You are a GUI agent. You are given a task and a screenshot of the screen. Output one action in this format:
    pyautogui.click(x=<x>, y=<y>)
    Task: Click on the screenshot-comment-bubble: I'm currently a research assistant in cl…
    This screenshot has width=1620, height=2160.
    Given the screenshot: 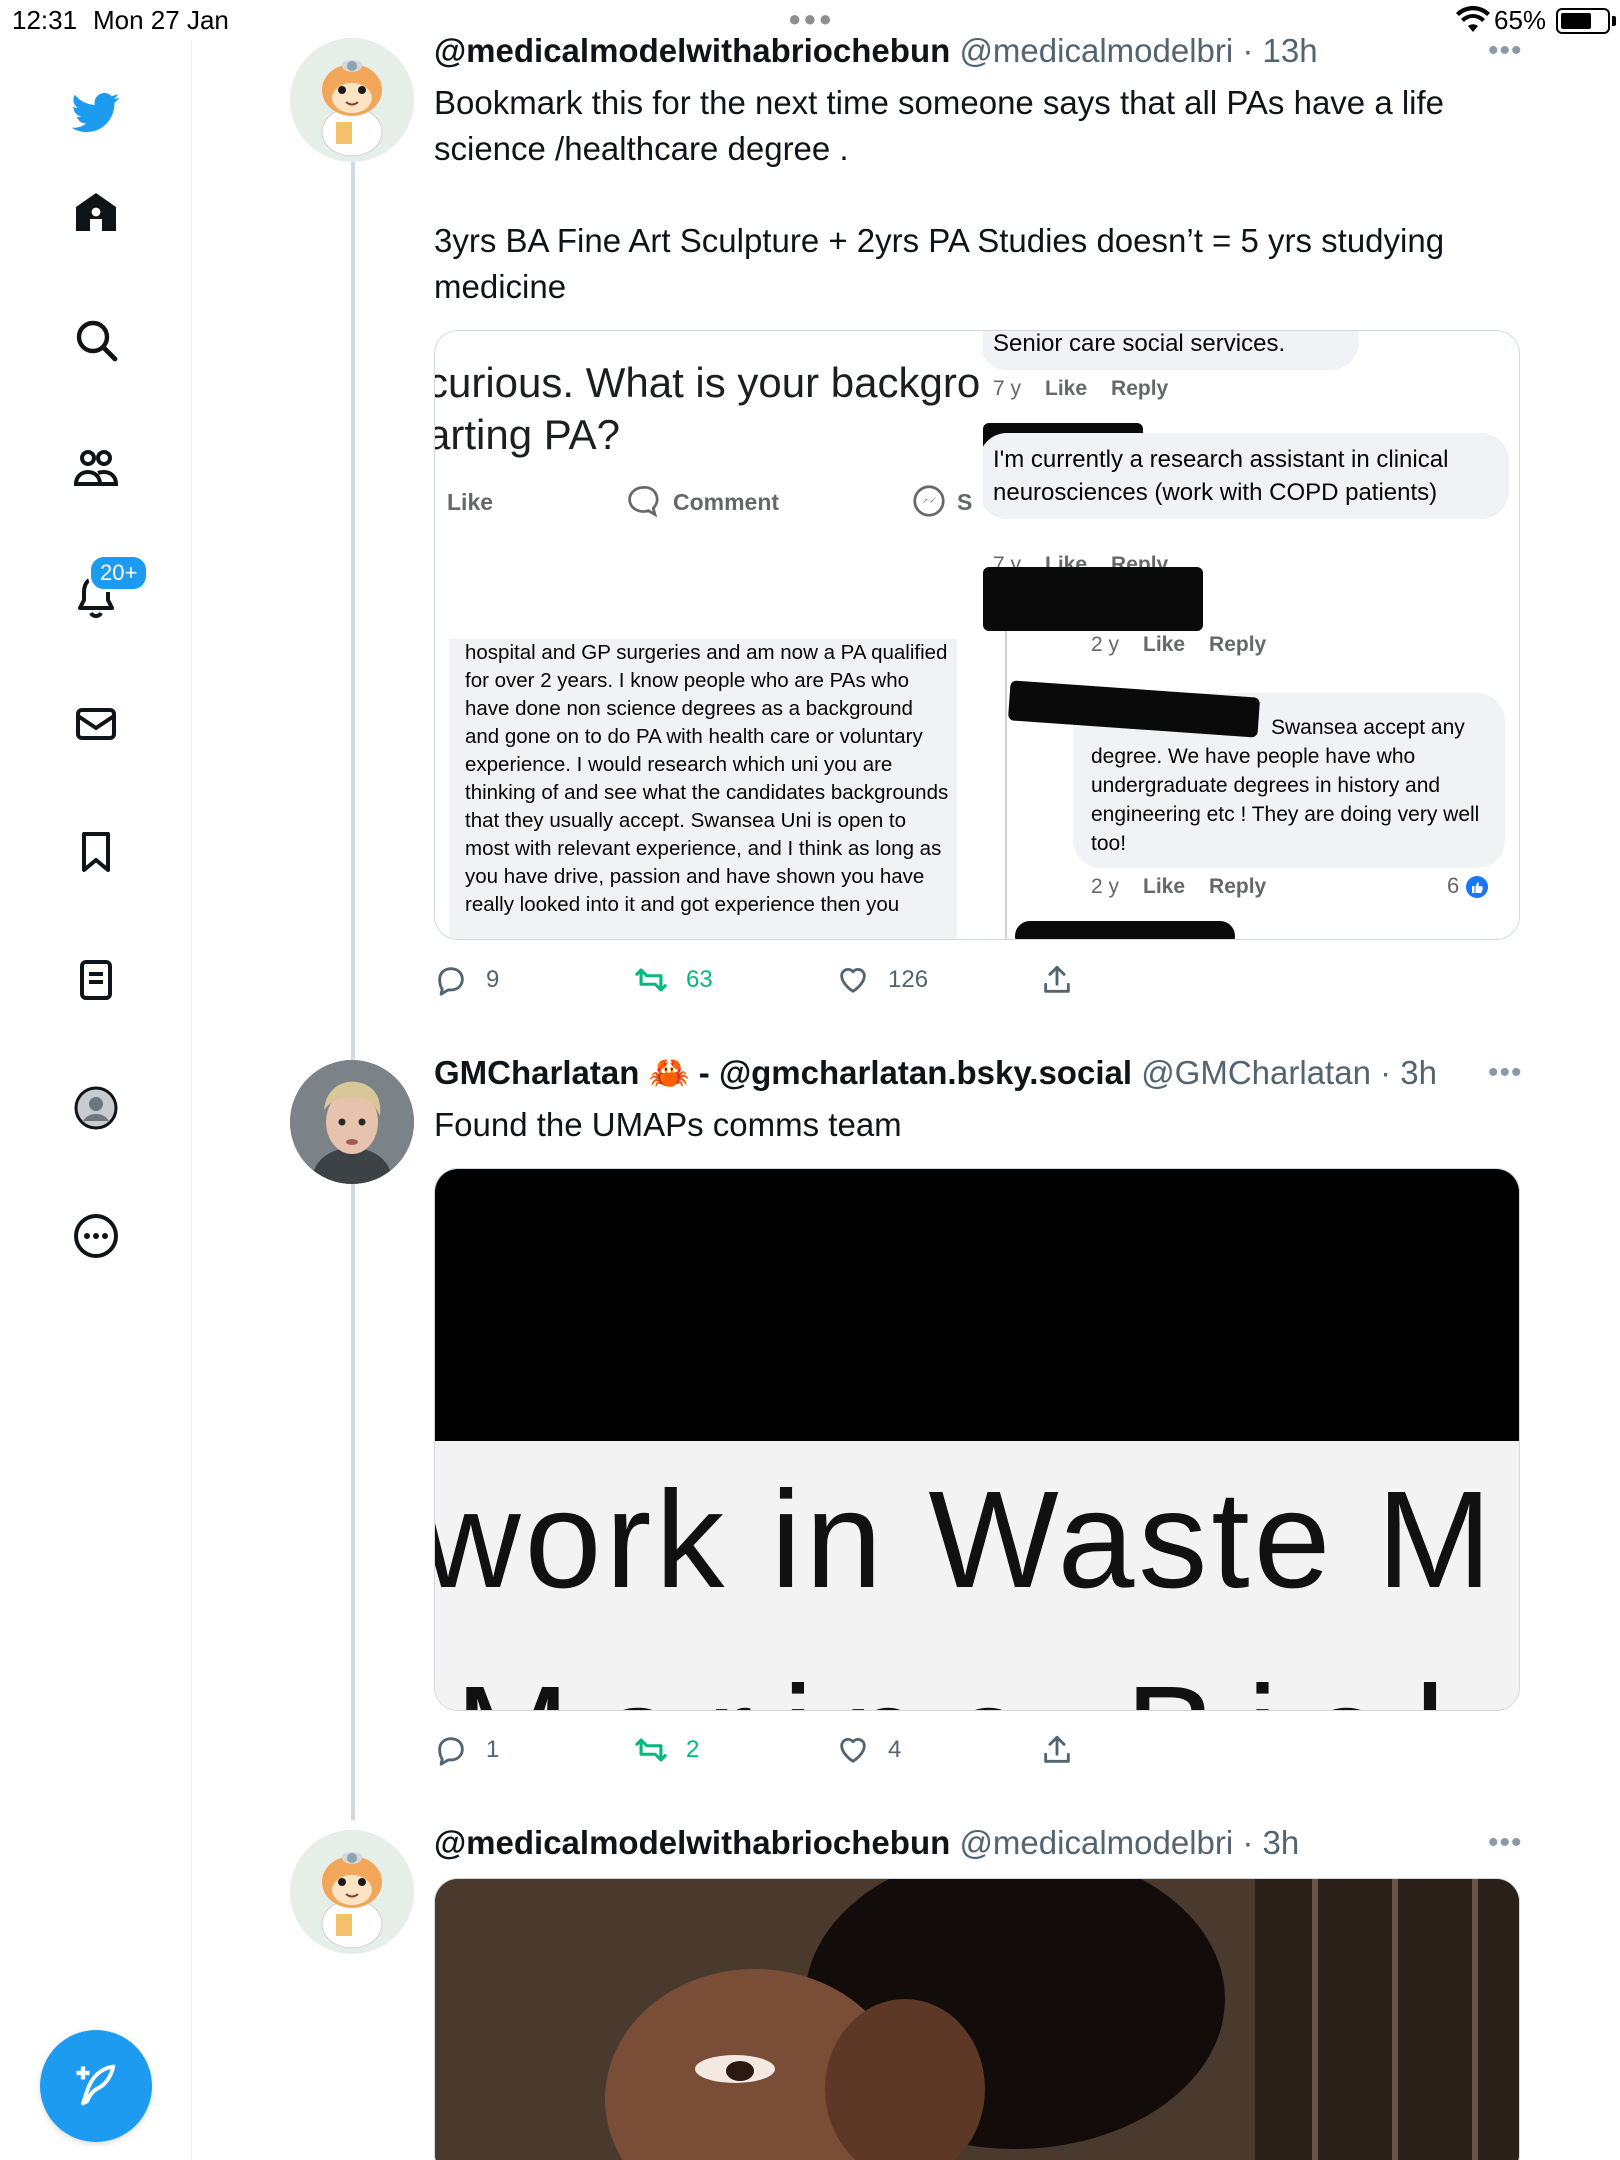 What is the action you would take?
    pyautogui.click(x=1246, y=476)
    